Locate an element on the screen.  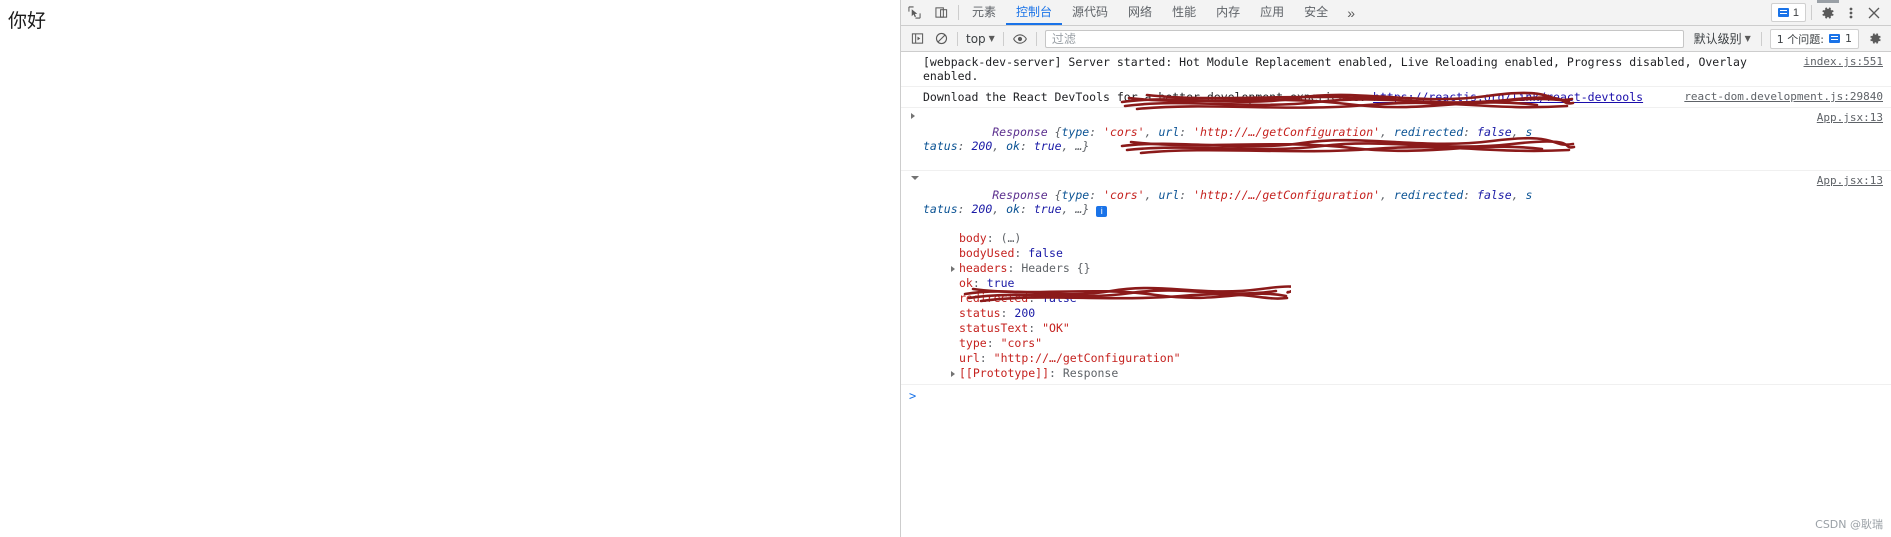
property-key-bodyUsed: bodyUsed is located at coordinates (987, 253).